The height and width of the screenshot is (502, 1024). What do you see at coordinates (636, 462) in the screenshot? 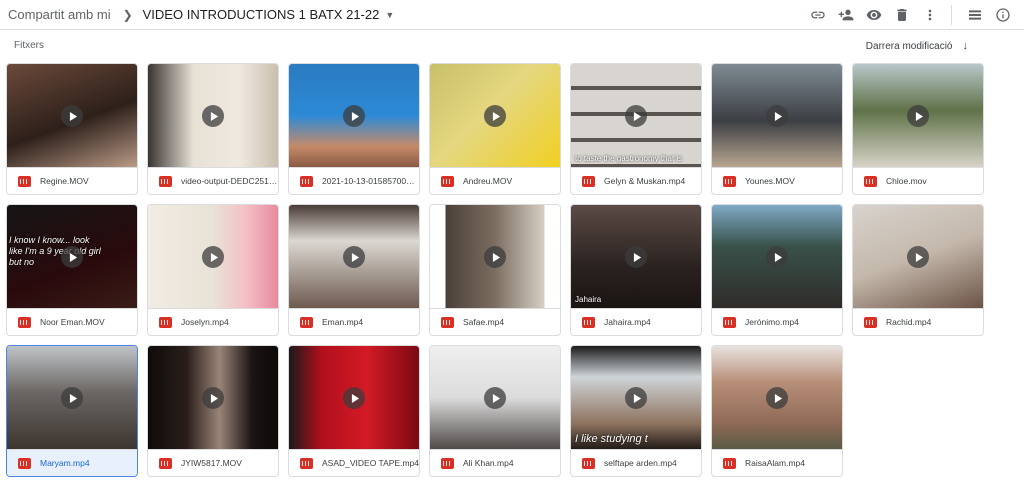
I see `file-footer: selftape arden.mp4` at bounding box center [636, 462].